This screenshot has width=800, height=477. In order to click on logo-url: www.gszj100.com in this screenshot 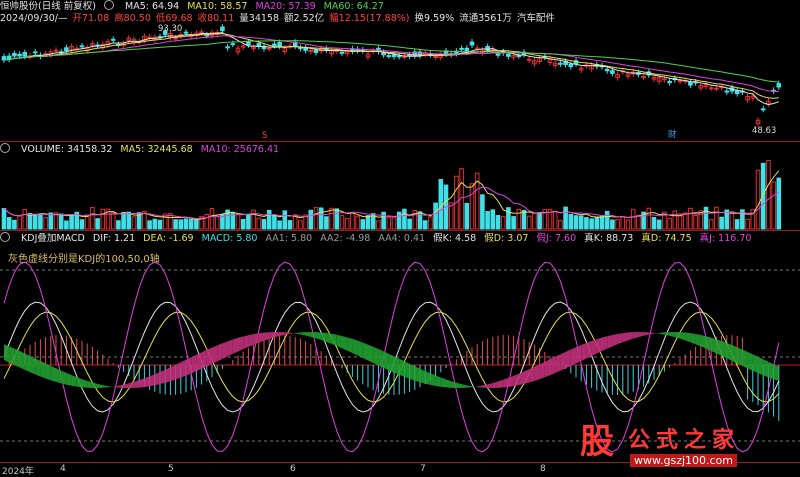, I will do `click(684, 460)`.